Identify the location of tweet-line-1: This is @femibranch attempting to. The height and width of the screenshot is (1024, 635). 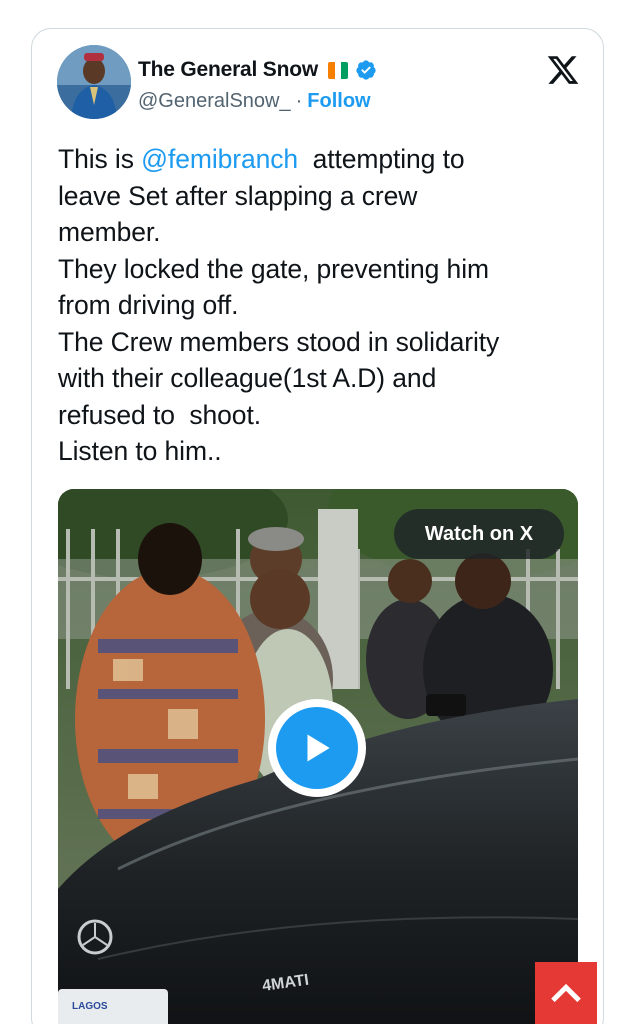
(323, 159).